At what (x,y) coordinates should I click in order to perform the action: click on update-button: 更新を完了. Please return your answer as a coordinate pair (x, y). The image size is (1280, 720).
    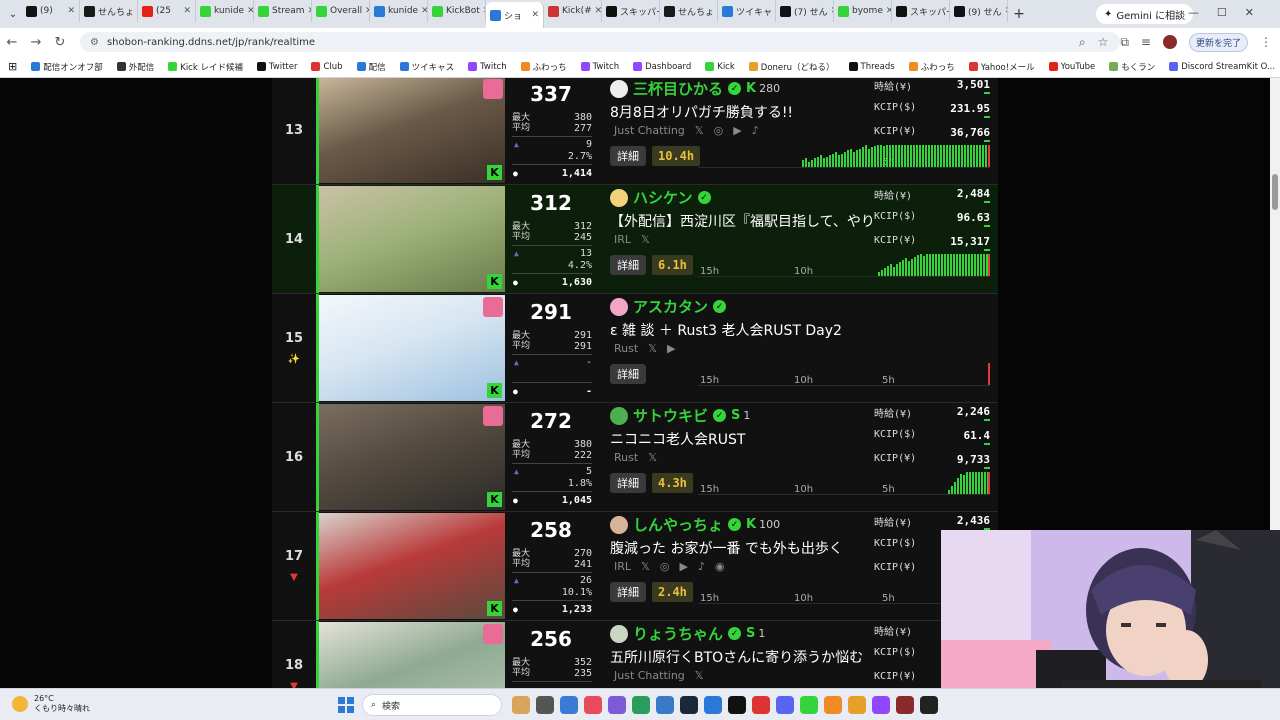
    Looking at the image, I should click on (1218, 42).